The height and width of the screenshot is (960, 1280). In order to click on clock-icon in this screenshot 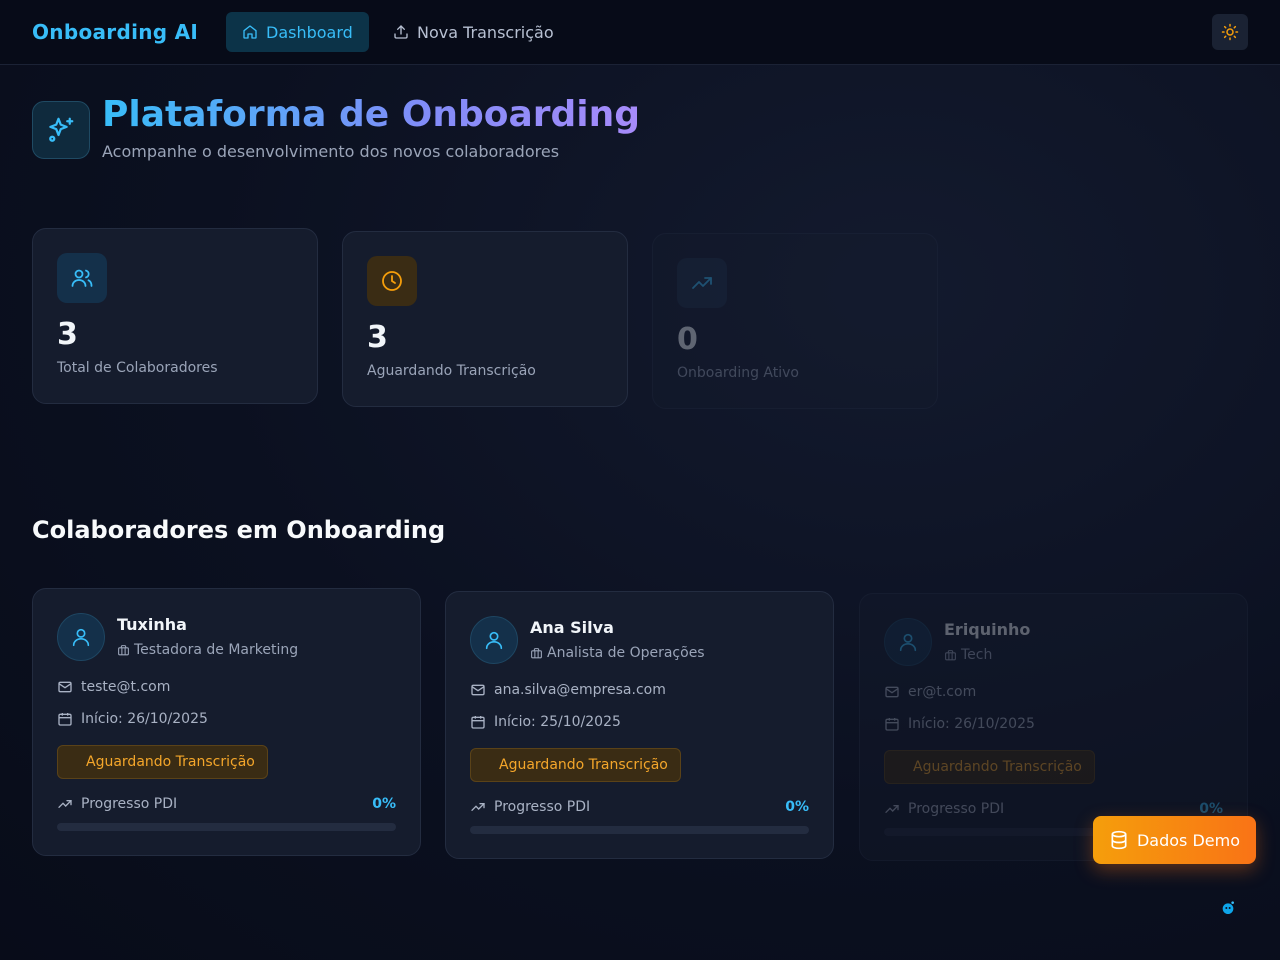, I will do `click(392, 281)`.